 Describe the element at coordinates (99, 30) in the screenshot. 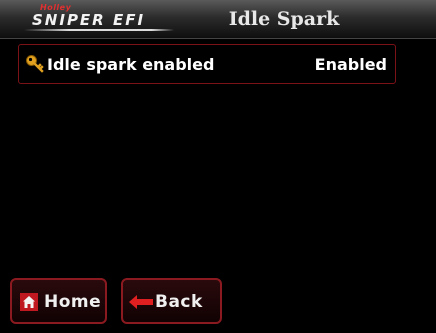

I see `brand-underline` at that location.